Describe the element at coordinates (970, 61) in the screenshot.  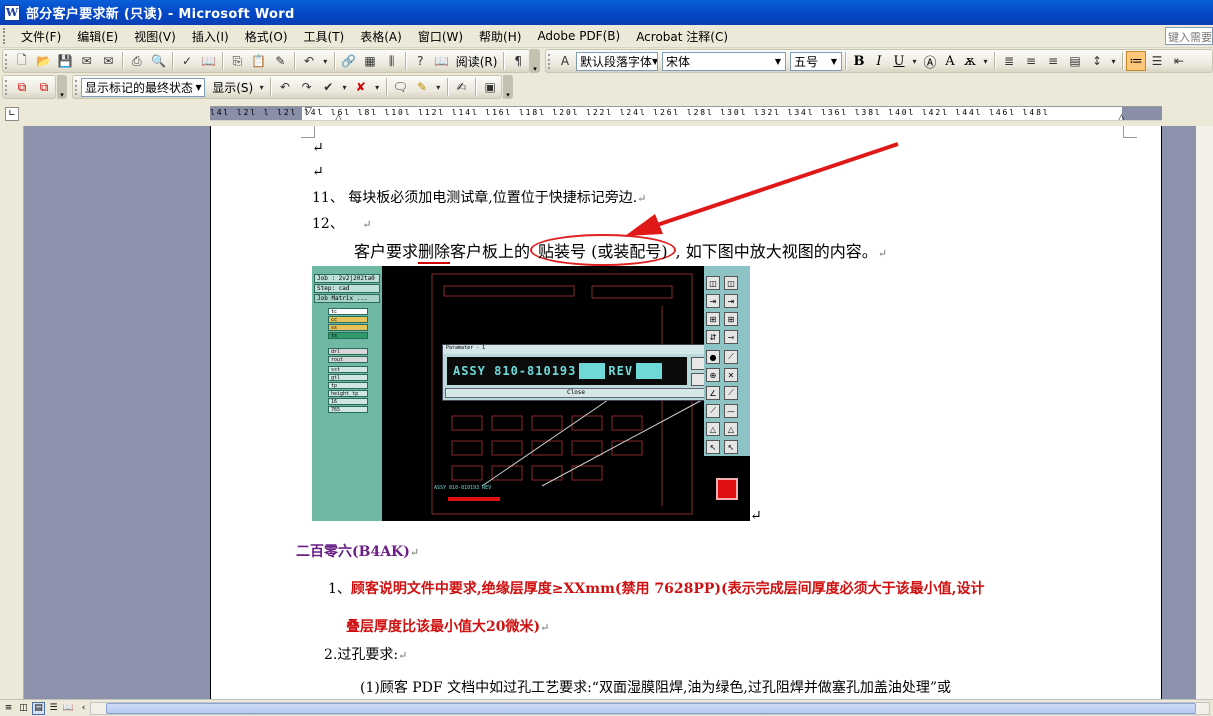
I see `char-scale-icon: ѫ` at that location.